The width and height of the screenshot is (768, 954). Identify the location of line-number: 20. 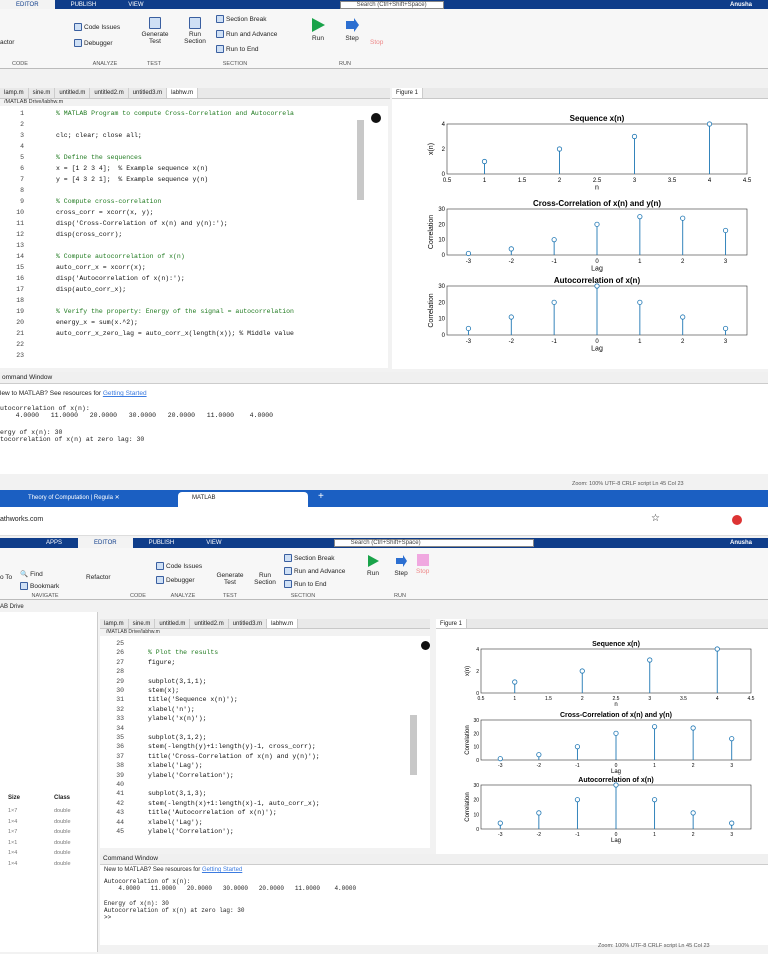
(20, 322).